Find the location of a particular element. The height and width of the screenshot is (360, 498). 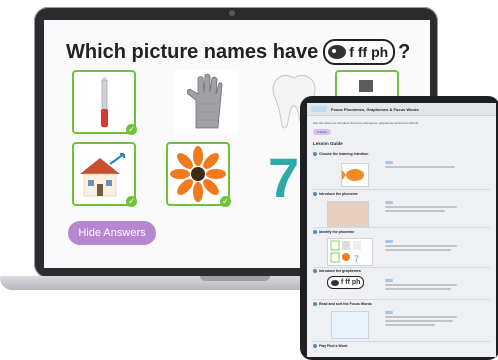

fish-thumbnail is located at coordinates (355, 175).